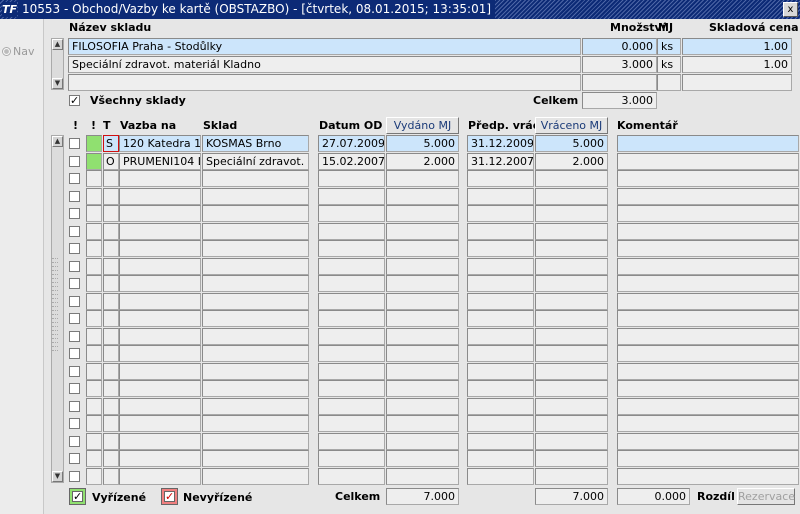  I want to click on warehouse-name-cell: Speciální zdravot. materiál Kladno, so click(324, 64).